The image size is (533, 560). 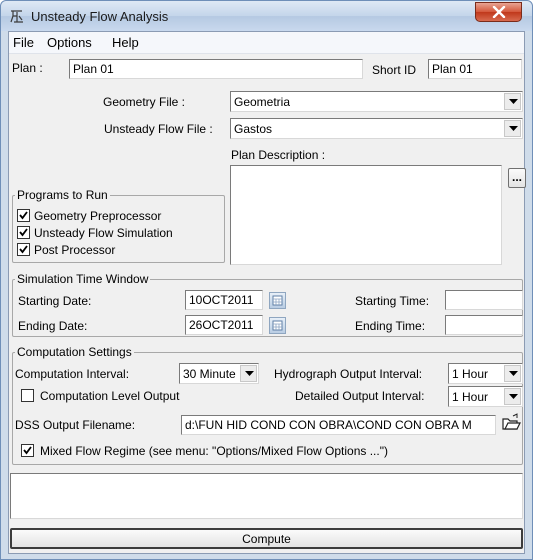 I want to click on detailed-output-interval-select: 1 Hour, so click(x=485, y=396).